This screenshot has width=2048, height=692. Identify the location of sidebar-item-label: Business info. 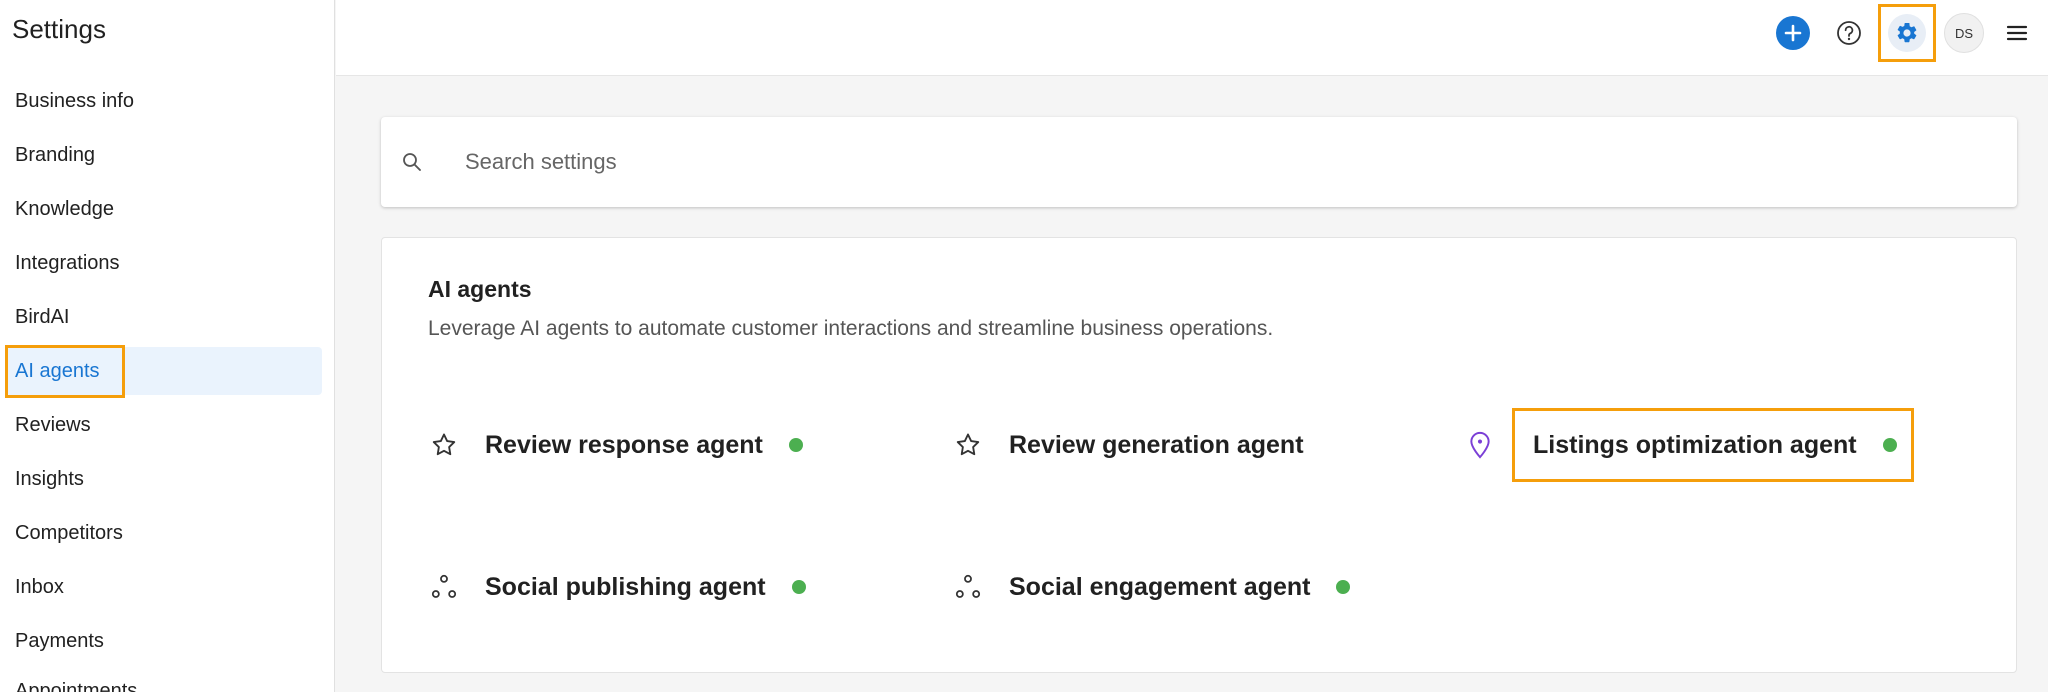
(74, 100).